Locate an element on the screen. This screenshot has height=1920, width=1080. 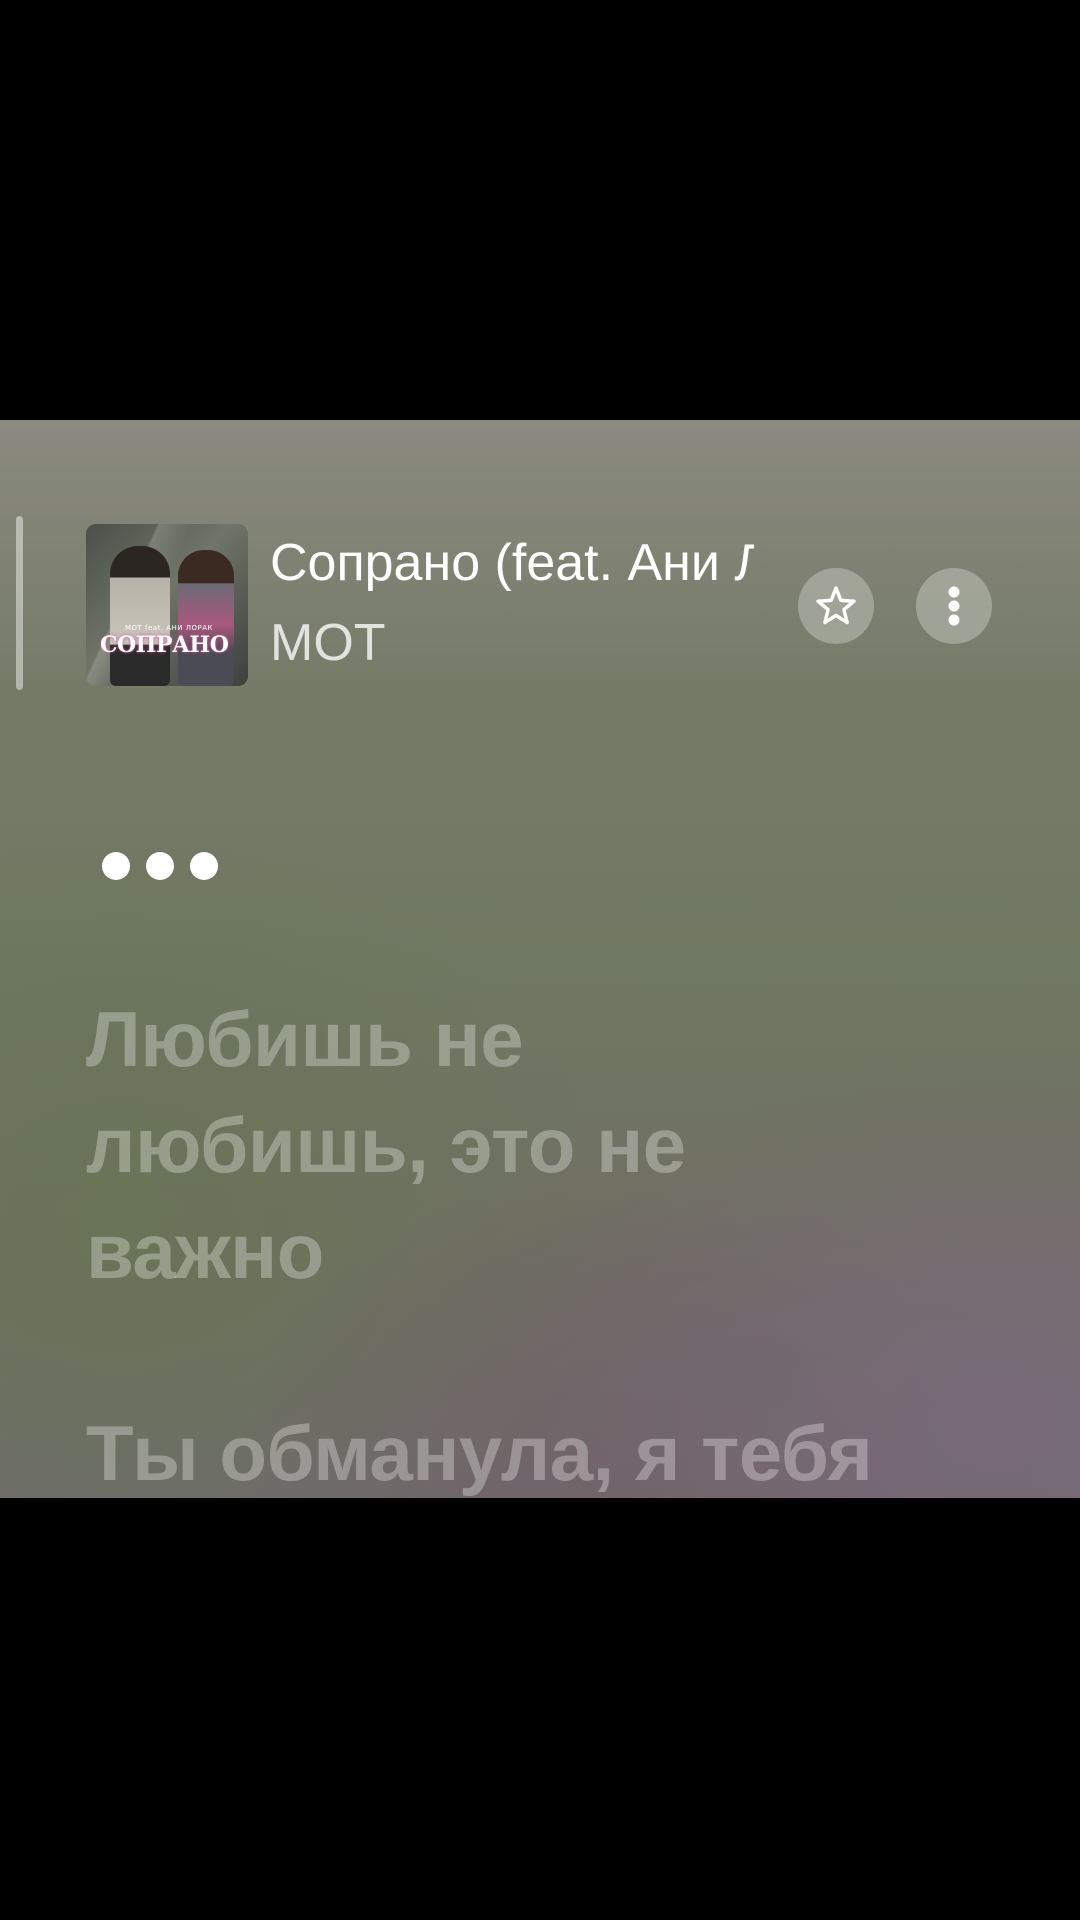
instrumental-pause-indicator is located at coordinates (162, 867).